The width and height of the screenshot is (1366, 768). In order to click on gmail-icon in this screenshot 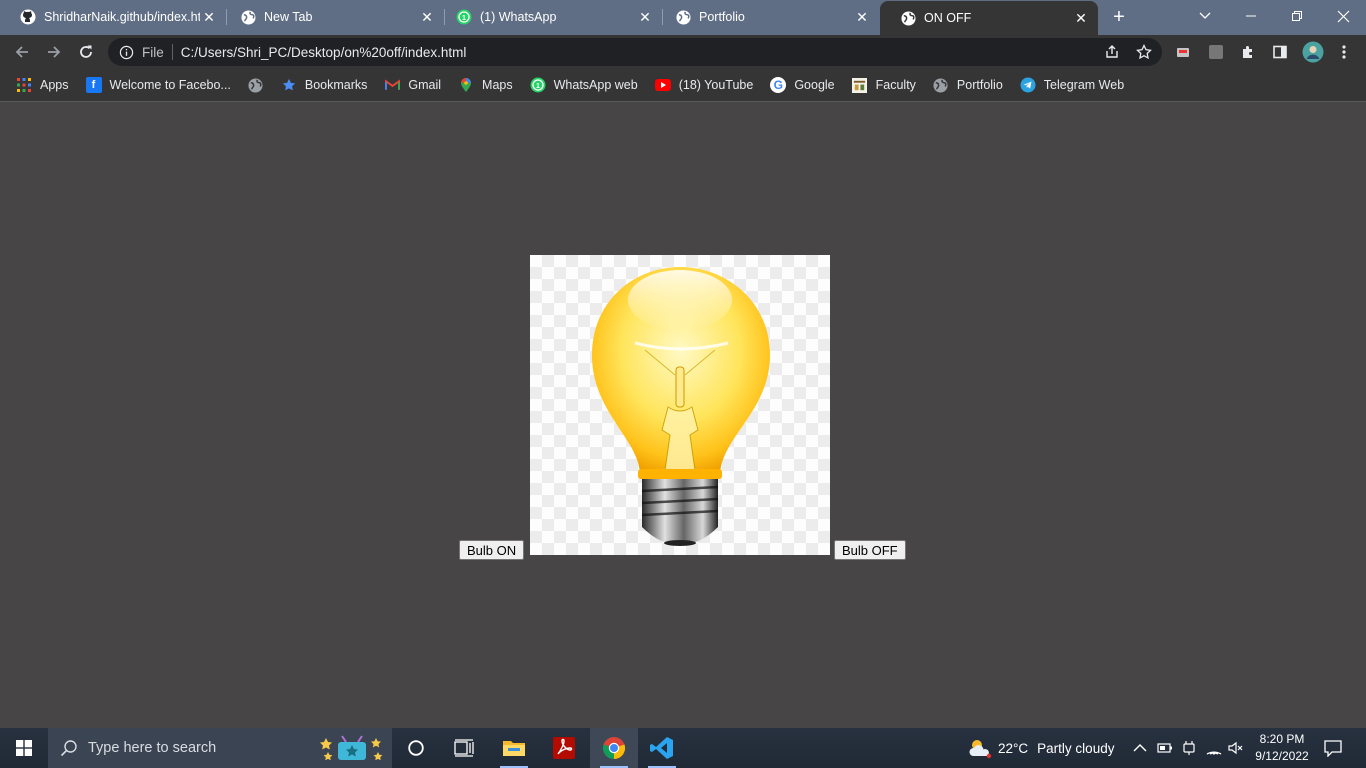, I will do `click(392, 85)`.